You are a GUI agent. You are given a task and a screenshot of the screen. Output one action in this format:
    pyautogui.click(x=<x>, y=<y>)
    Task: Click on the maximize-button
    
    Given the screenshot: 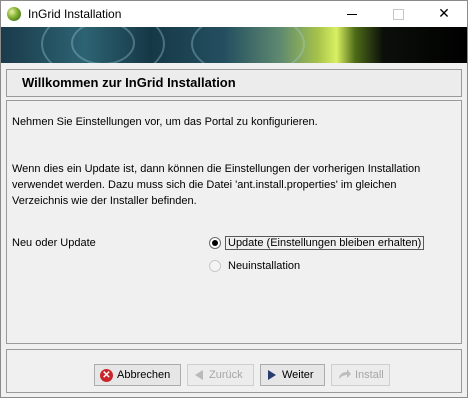 What is the action you would take?
    pyautogui.click(x=398, y=14)
    